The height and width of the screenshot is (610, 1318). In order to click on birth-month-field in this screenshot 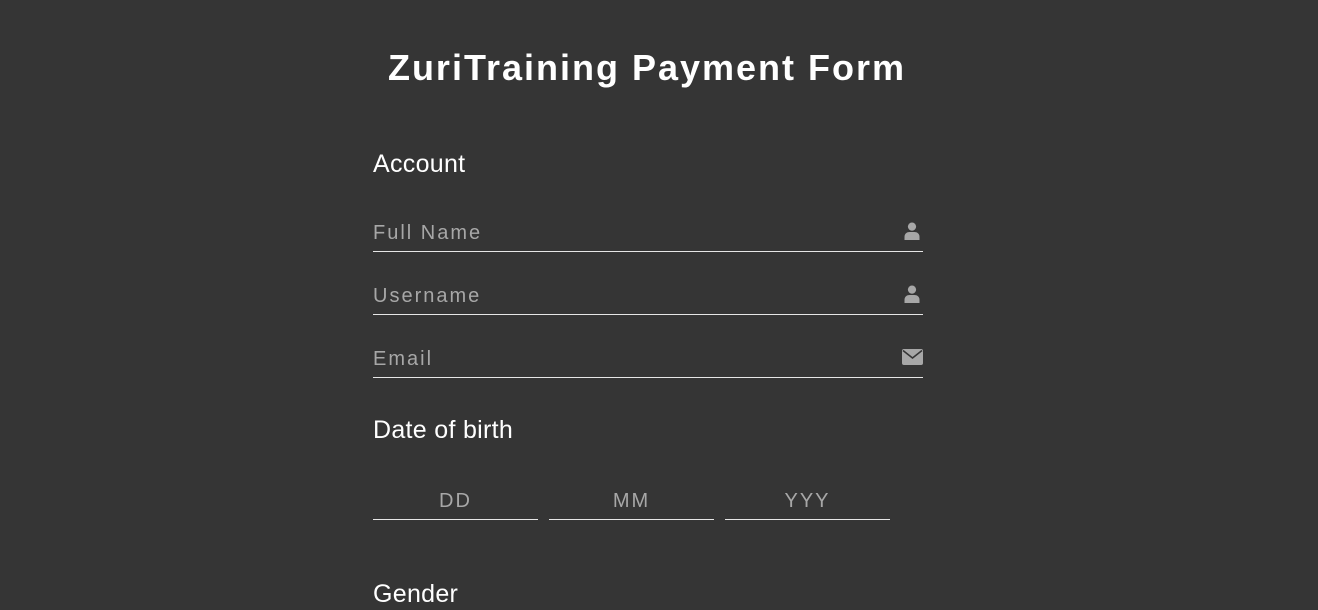, I will do `click(631, 501)`.